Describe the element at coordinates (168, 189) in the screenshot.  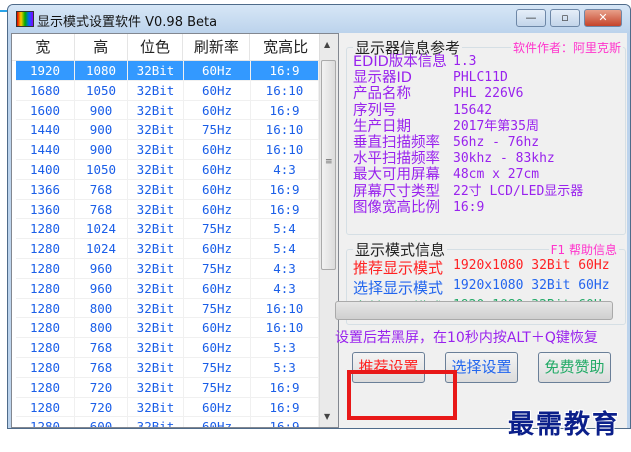
I see `table-row: 1366 768 32Bit 60Hz 16:9` at that location.